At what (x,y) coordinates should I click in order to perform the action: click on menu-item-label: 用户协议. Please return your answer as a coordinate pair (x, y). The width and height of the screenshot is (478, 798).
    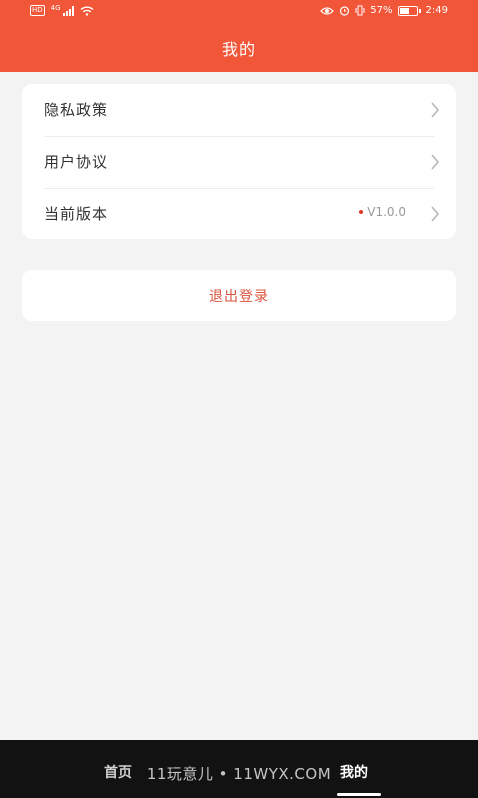
    Looking at the image, I should click on (76, 162).